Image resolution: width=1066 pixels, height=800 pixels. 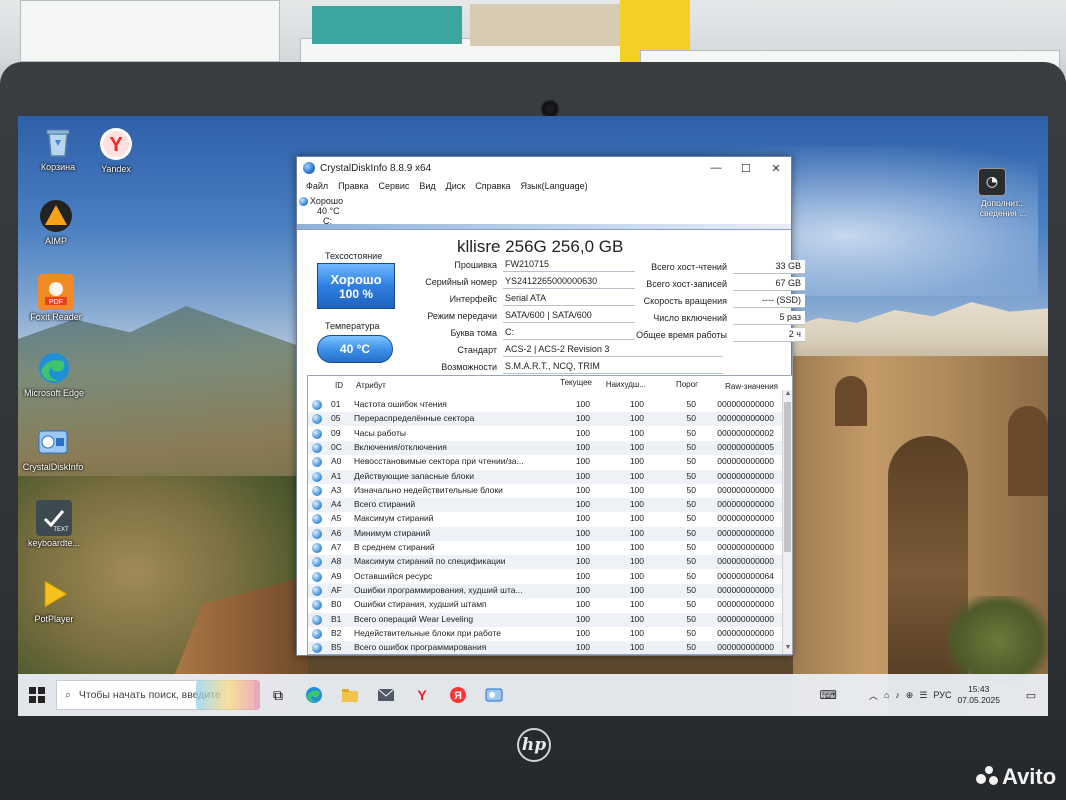 I want to click on network-icon: ⌂, so click(x=886, y=695).